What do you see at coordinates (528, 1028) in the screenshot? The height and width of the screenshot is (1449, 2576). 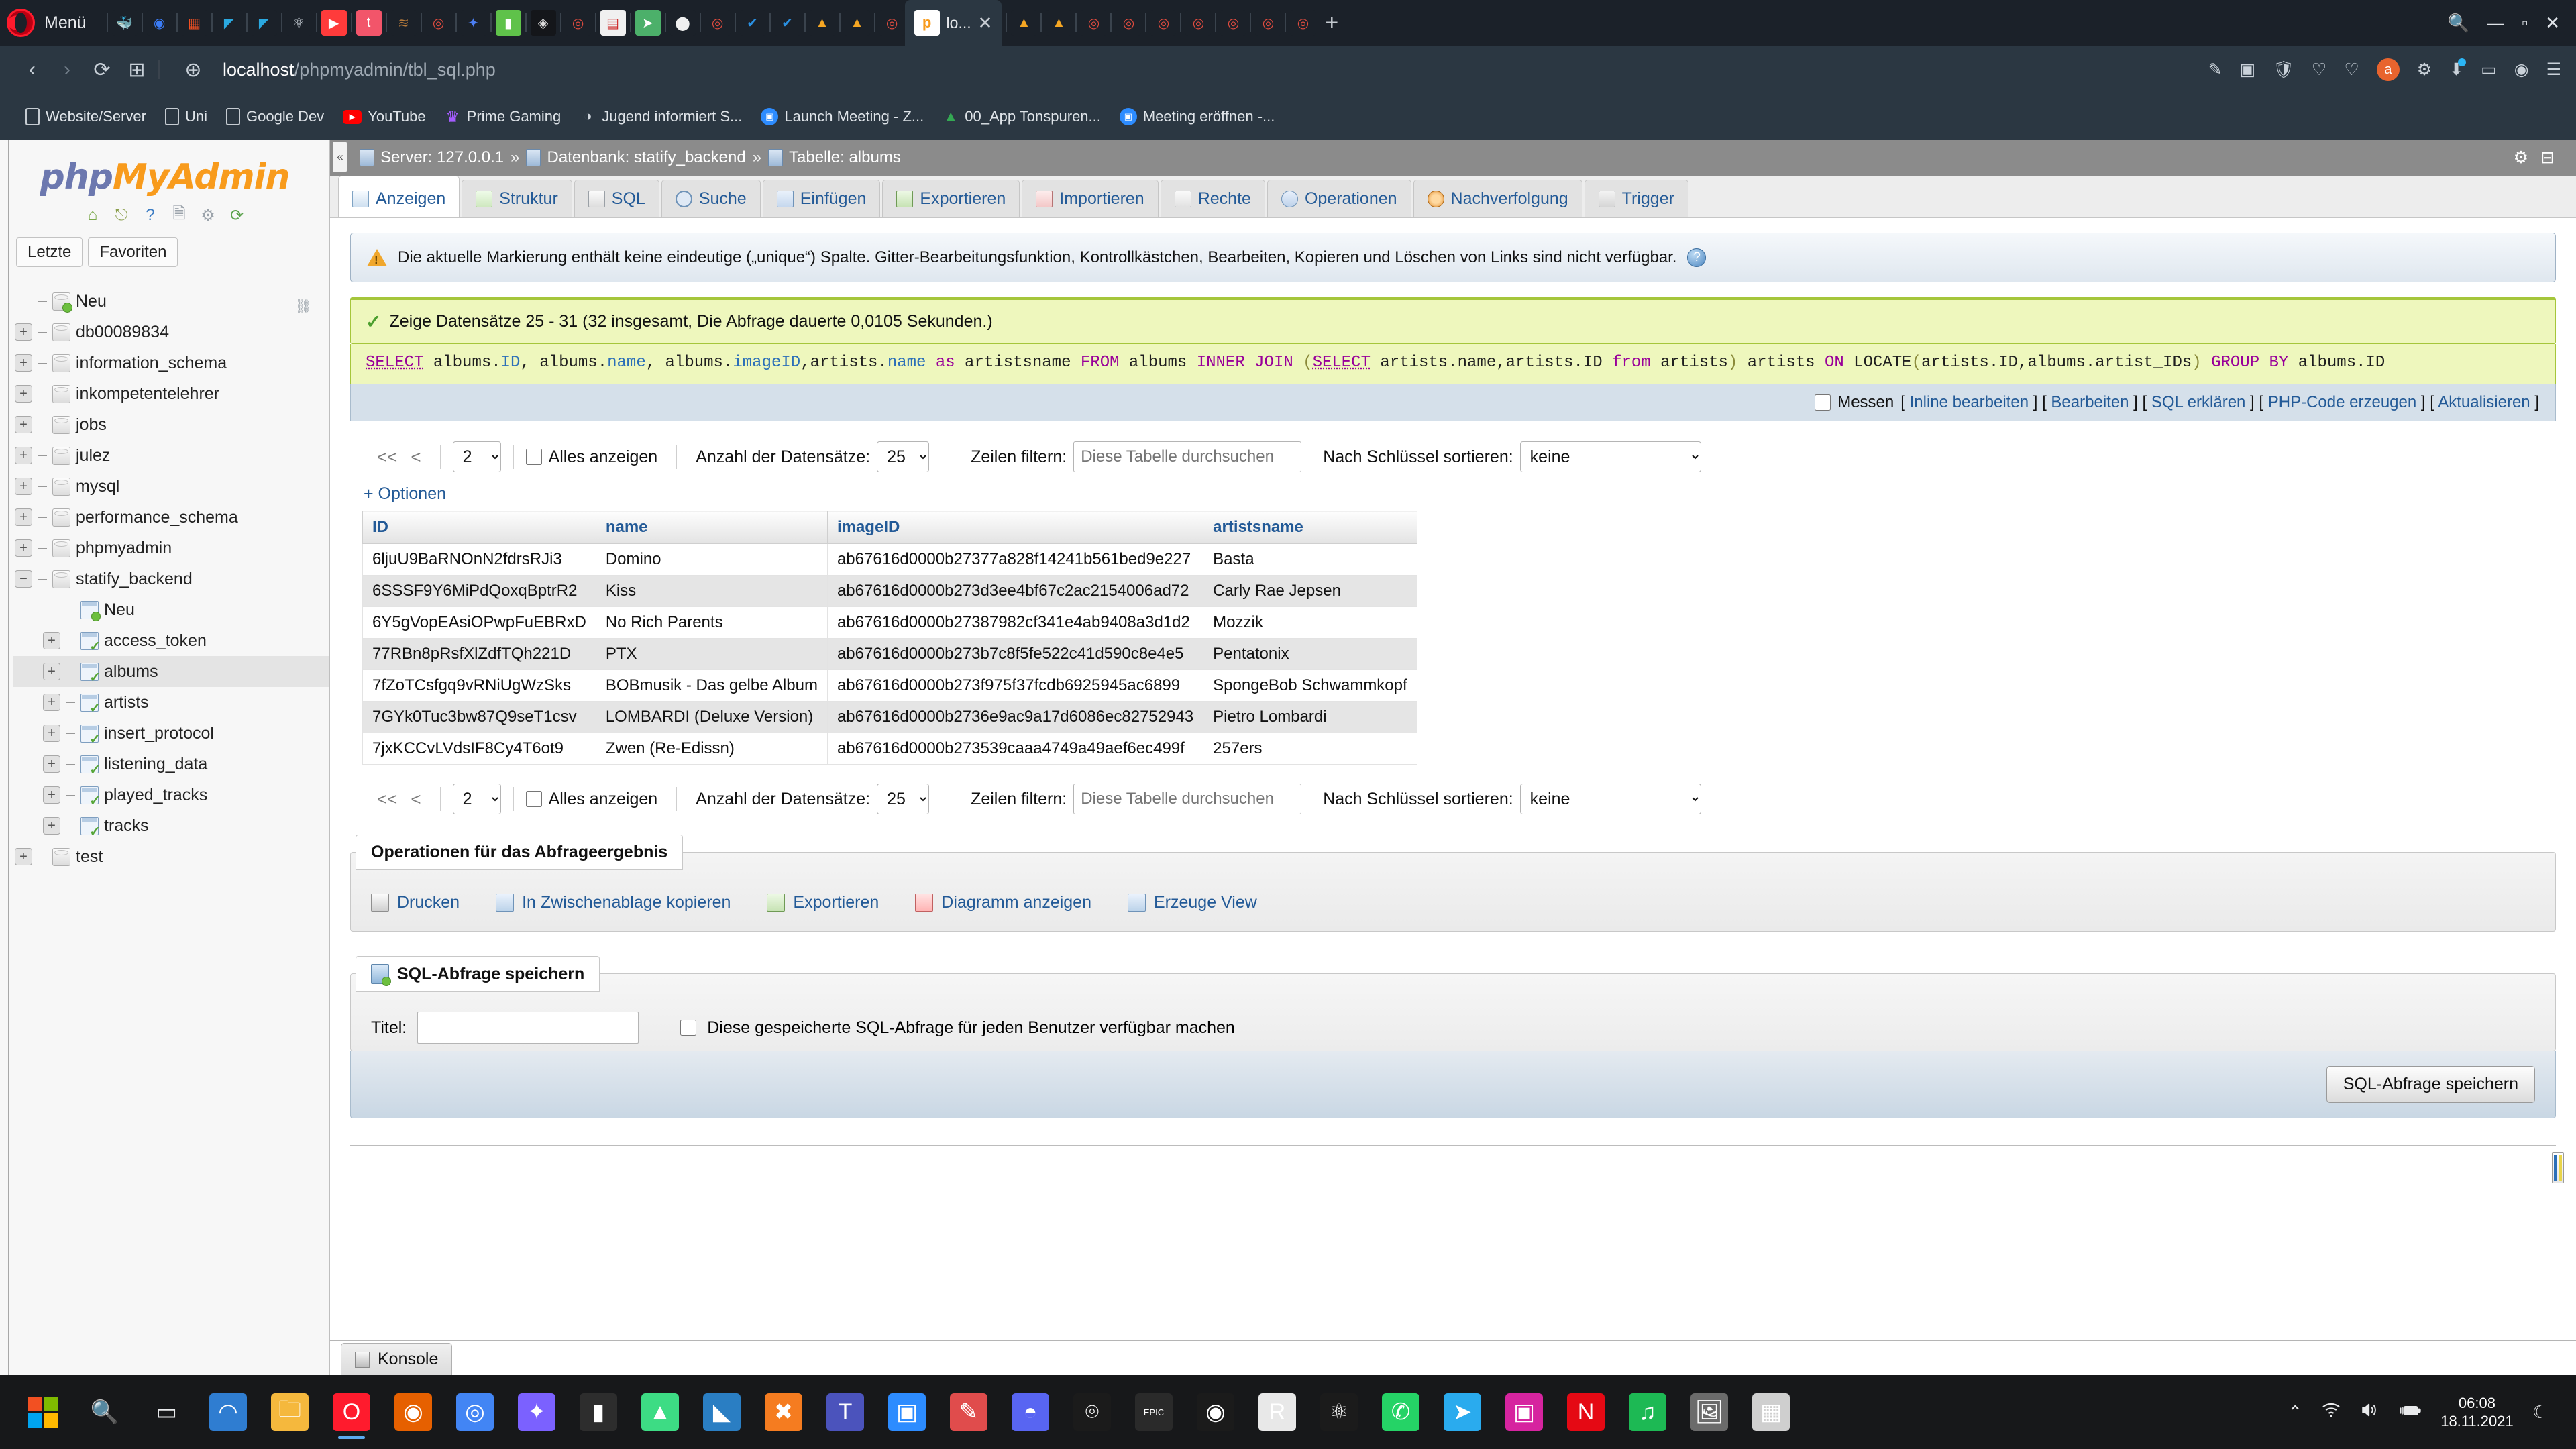 I see `title-input` at bounding box center [528, 1028].